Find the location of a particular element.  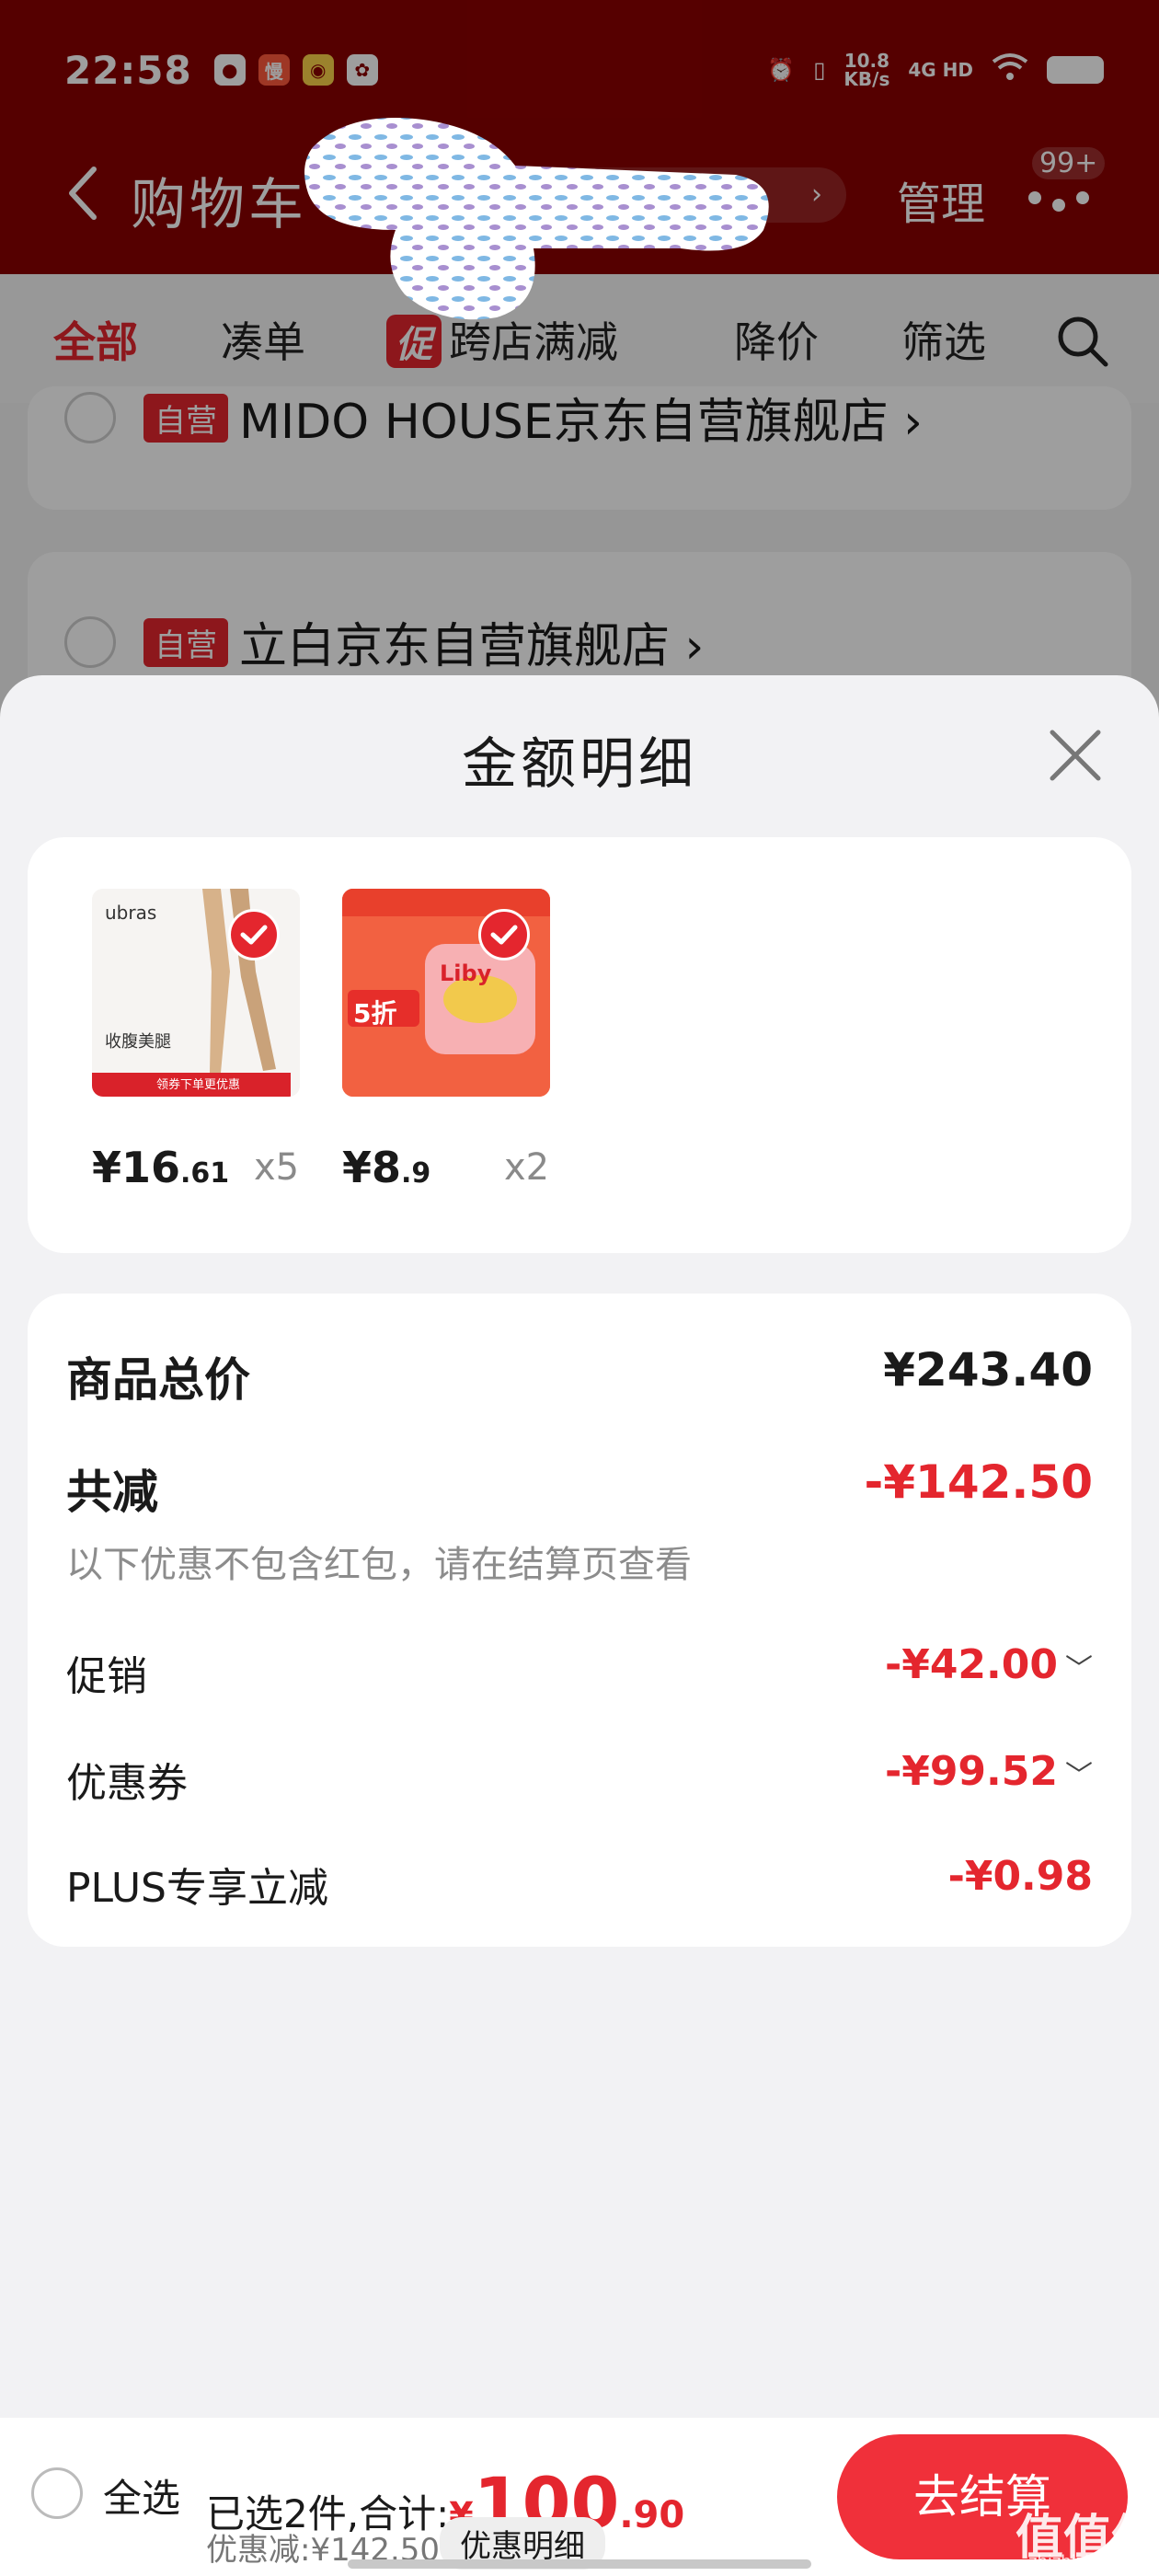

goods-total-value: ¥243.40 is located at coordinates (988, 1370).